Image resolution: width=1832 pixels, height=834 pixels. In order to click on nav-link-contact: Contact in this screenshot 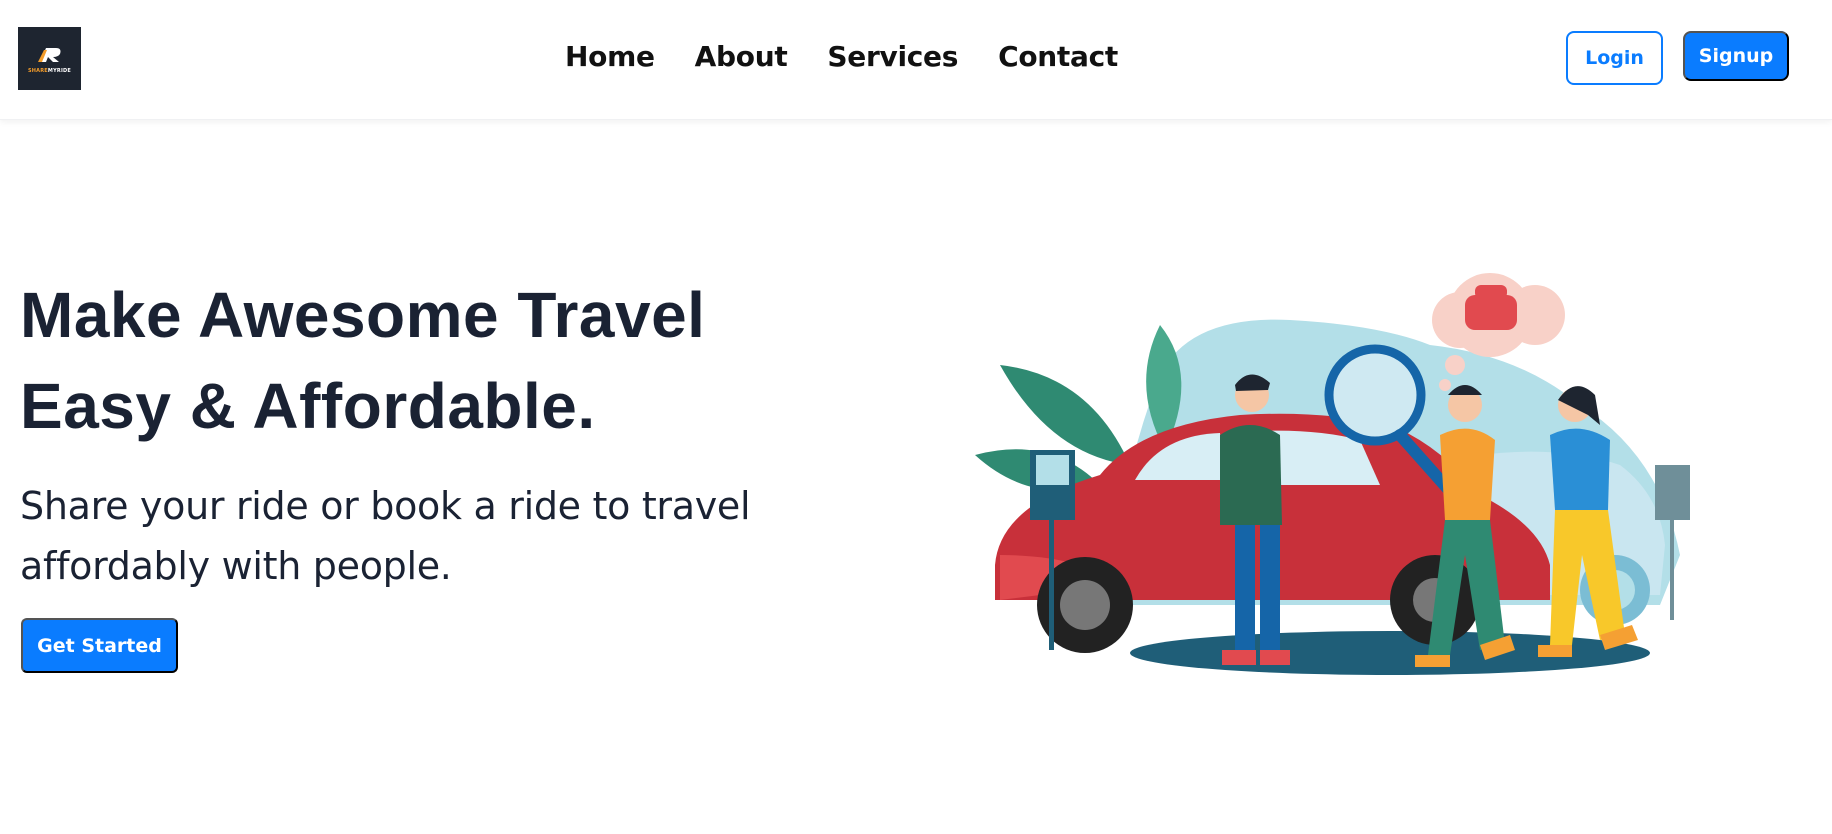, I will do `click(1058, 56)`.